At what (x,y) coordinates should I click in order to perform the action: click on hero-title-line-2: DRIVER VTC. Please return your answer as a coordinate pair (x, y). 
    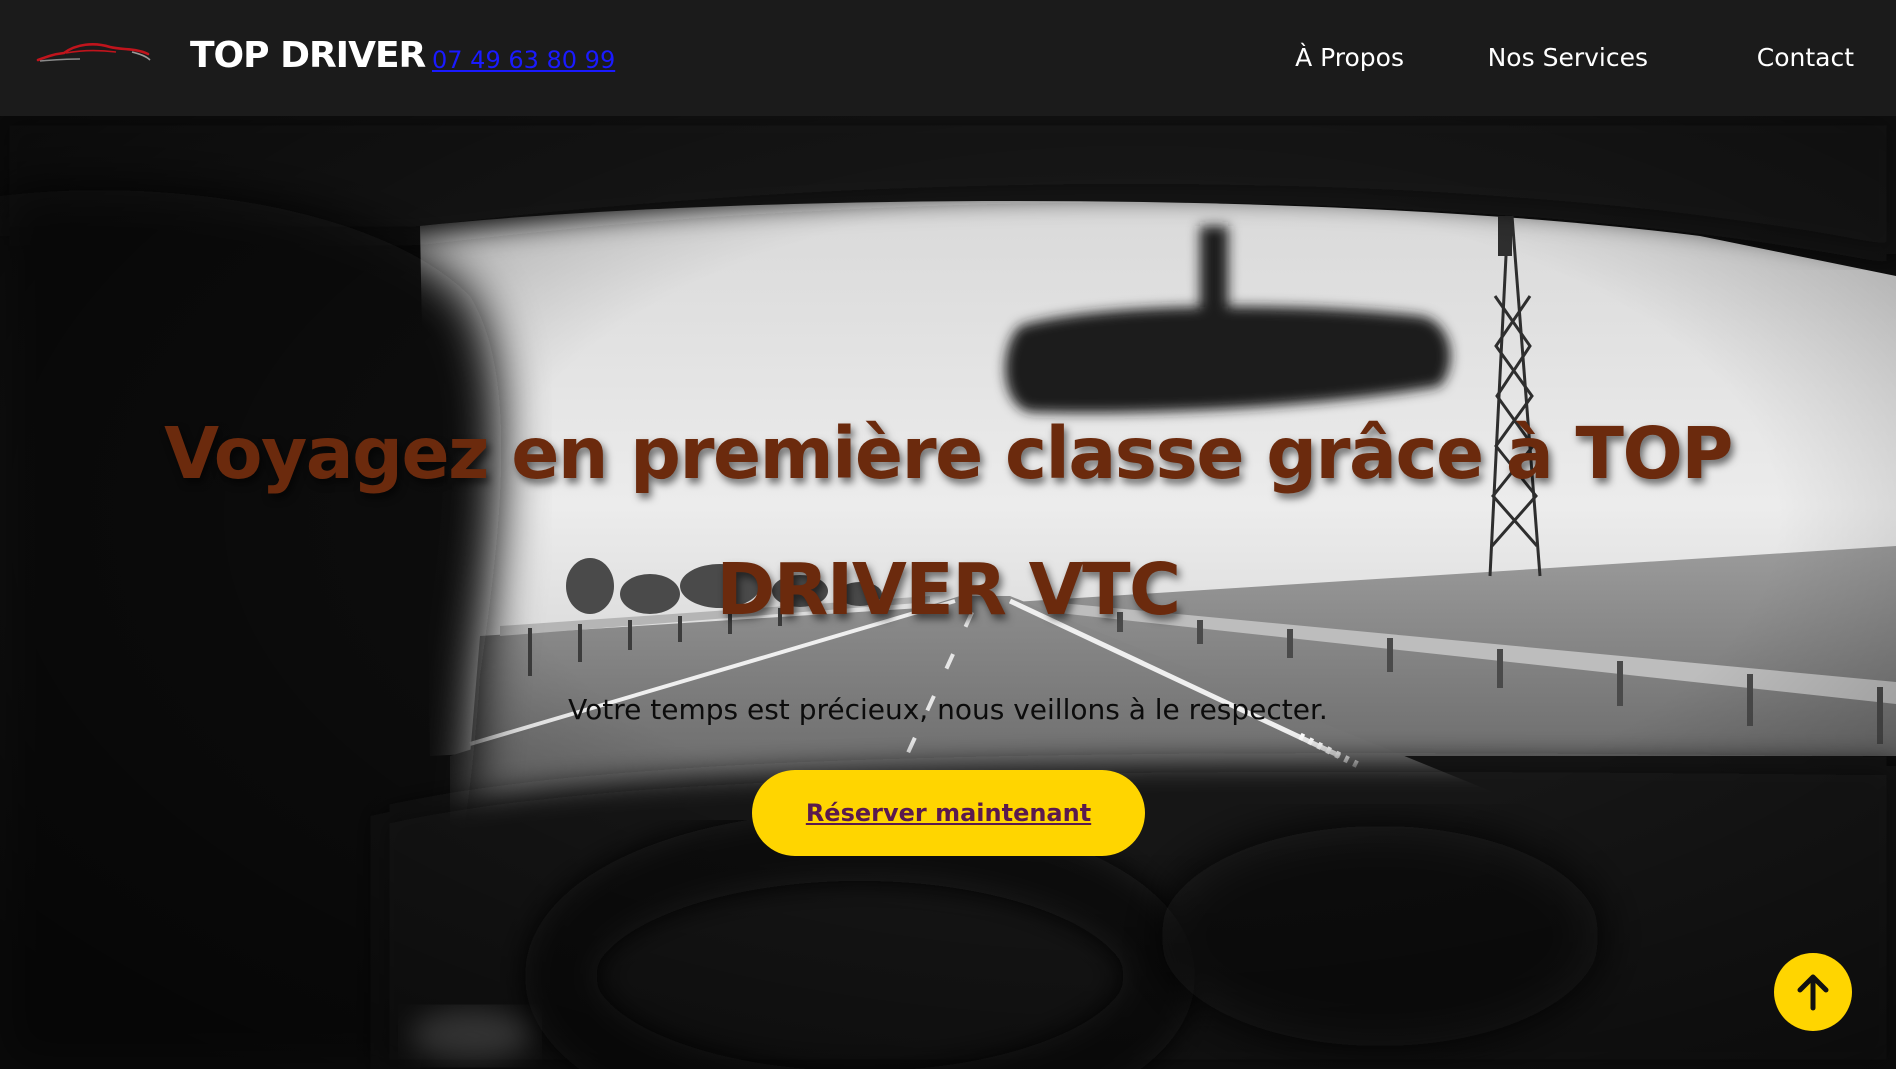
    Looking at the image, I should click on (948, 589).